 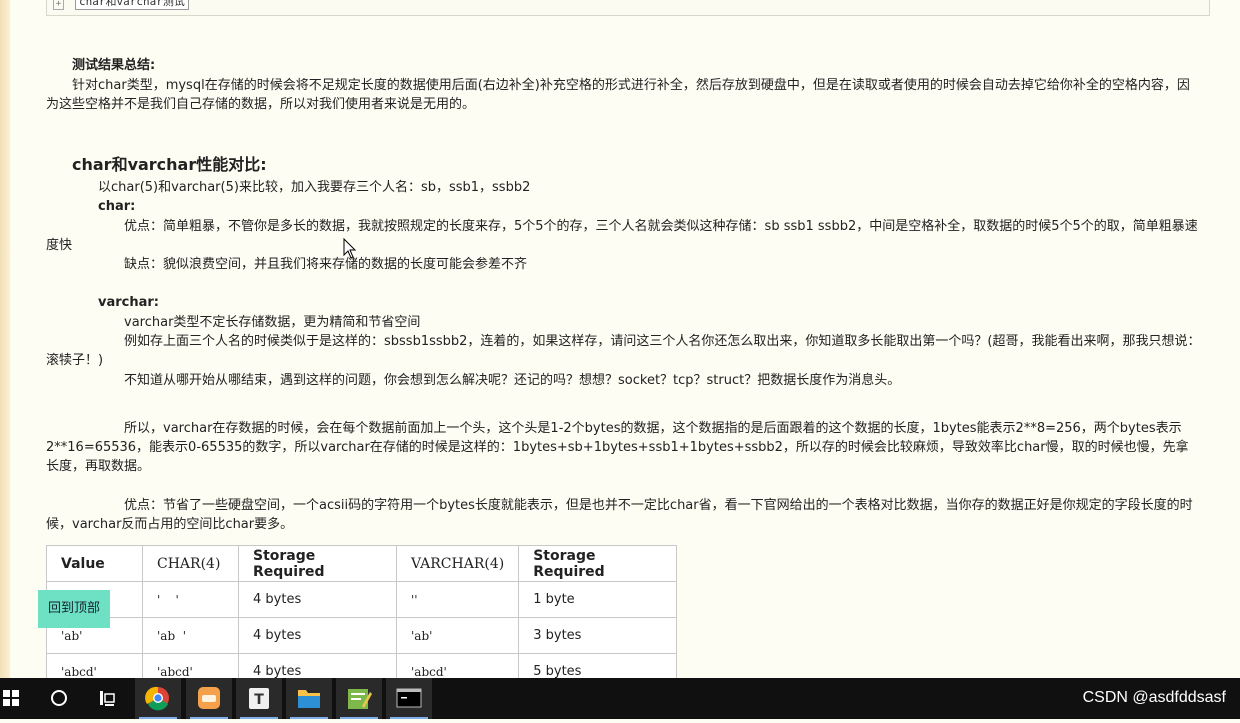 What do you see at coordinates (75, 360) in the screenshot?
I see `varchar-line-2b: 滚犊子！)` at bounding box center [75, 360].